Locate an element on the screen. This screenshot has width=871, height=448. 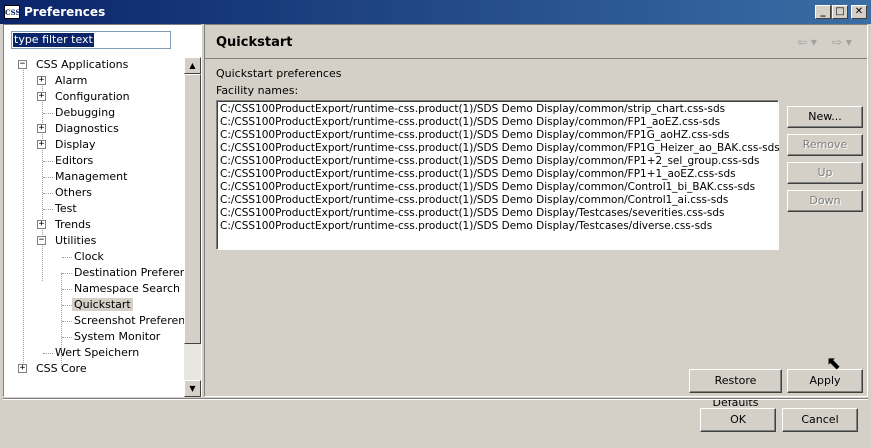
tree-item-editors: Editors is located at coordinates (74, 161).